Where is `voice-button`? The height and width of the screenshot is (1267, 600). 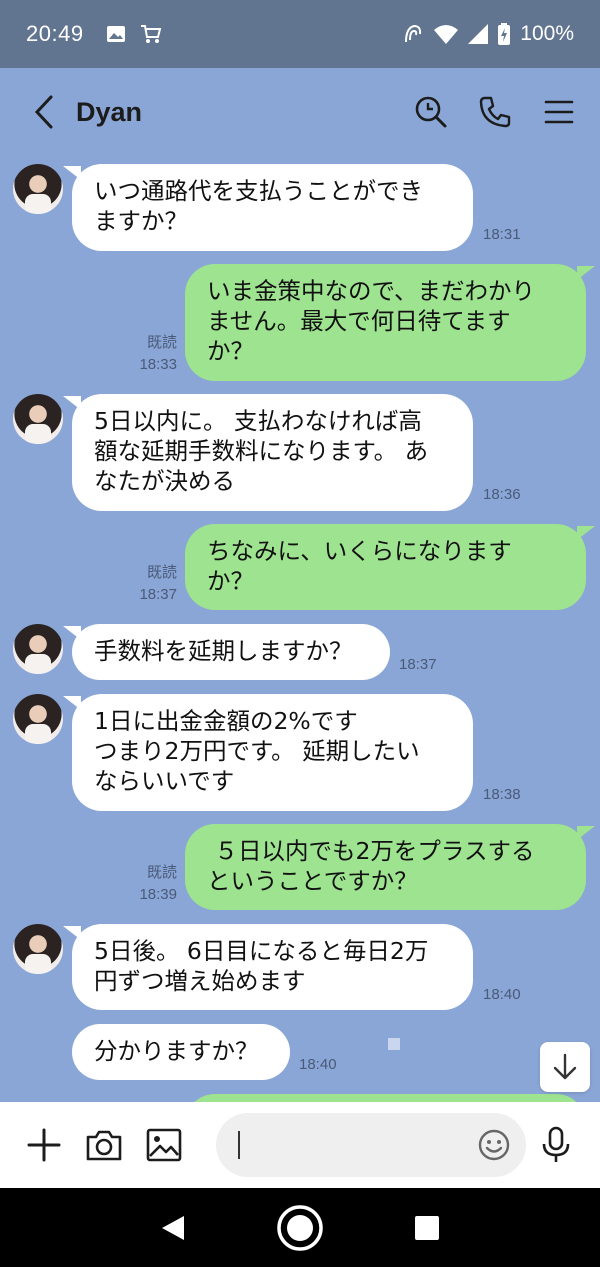 voice-button is located at coordinates (556, 1145).